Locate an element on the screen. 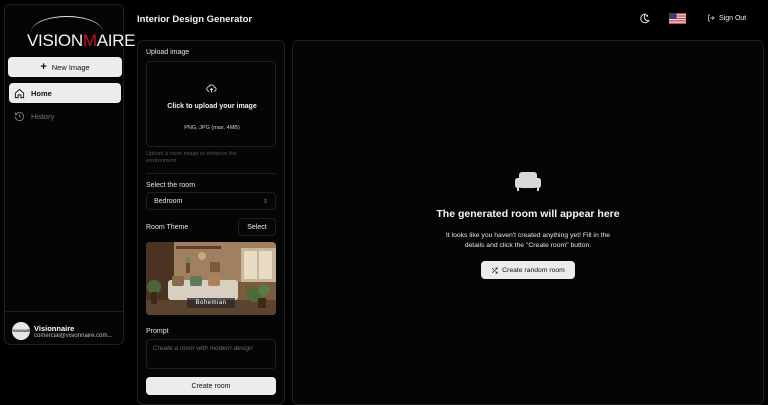 This screenshot has height=405, width=768. sidebar-item-label: History is located at coordinates (43, 116).